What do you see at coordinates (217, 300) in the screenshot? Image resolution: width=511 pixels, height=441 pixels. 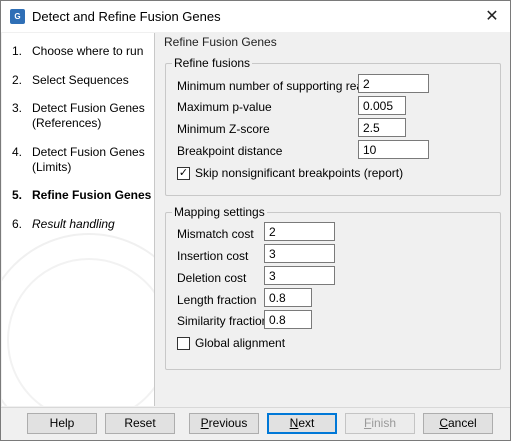 I see `length-fraction-label: Length fraction` at bounding box center [217, 300].